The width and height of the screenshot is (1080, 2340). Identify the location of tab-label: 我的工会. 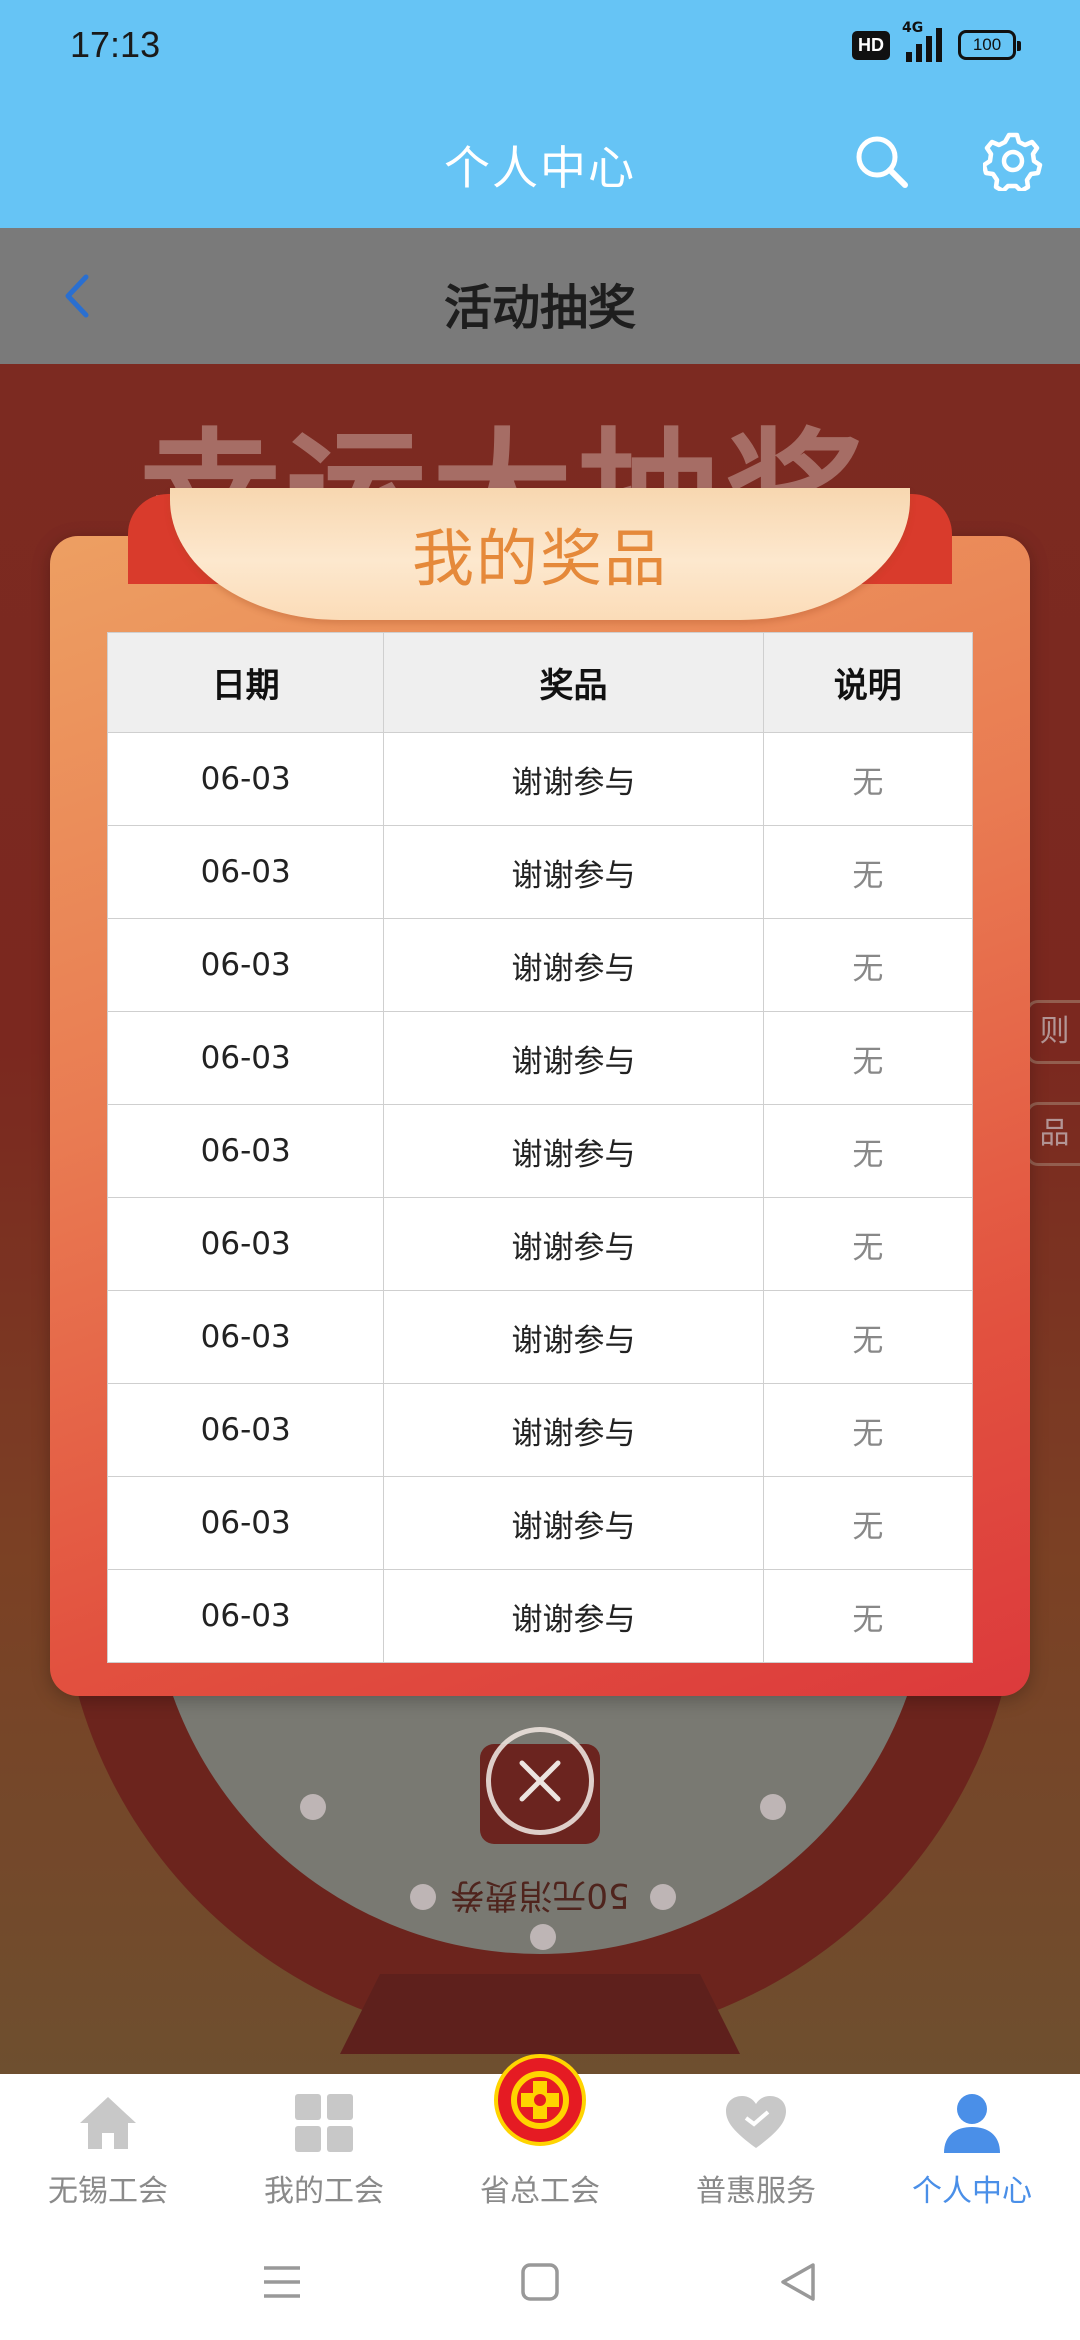
(324, 2191).